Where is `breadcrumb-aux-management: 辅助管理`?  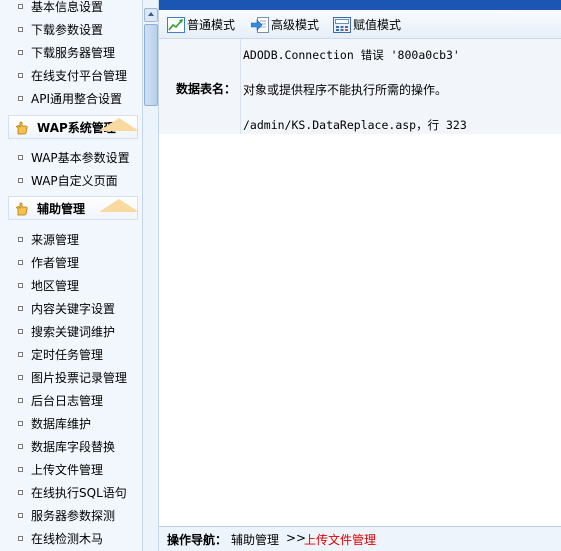 breadcrumb-aux-management: 辅助管理 is located at coordinates (255, 539).